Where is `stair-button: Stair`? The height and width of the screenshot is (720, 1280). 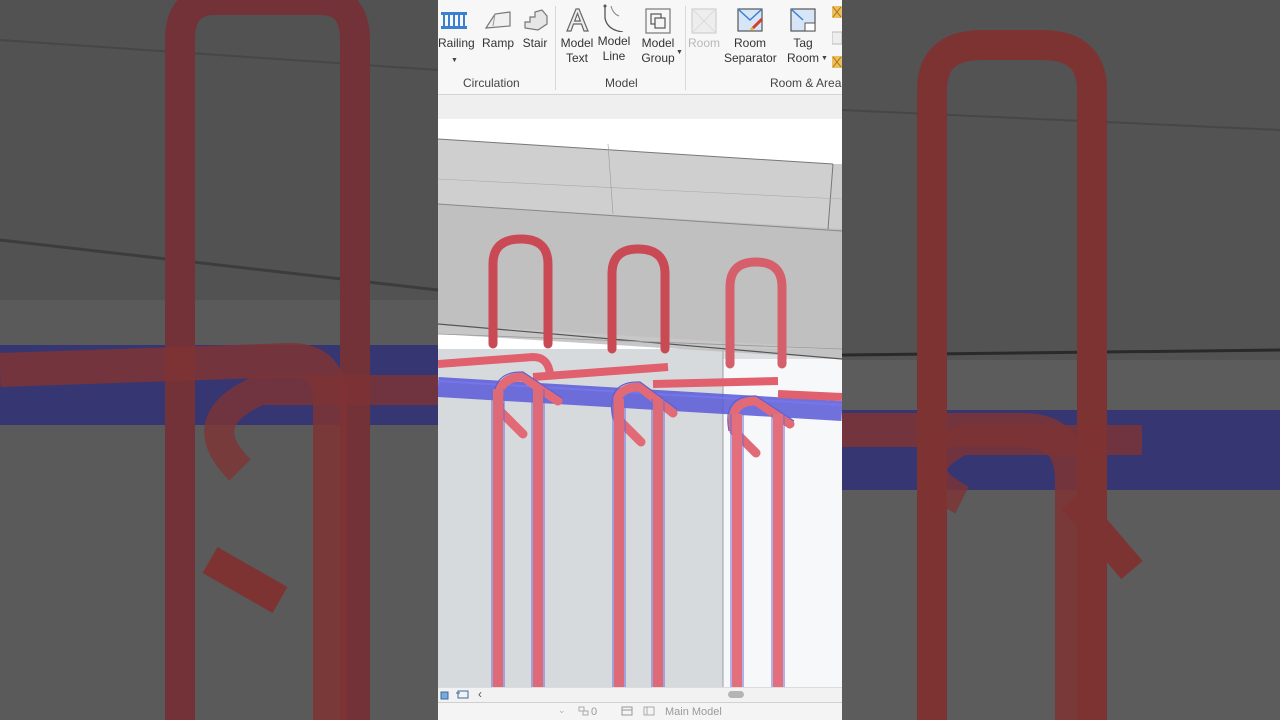 stair-button: Stair is located at coordinates (535, 27).